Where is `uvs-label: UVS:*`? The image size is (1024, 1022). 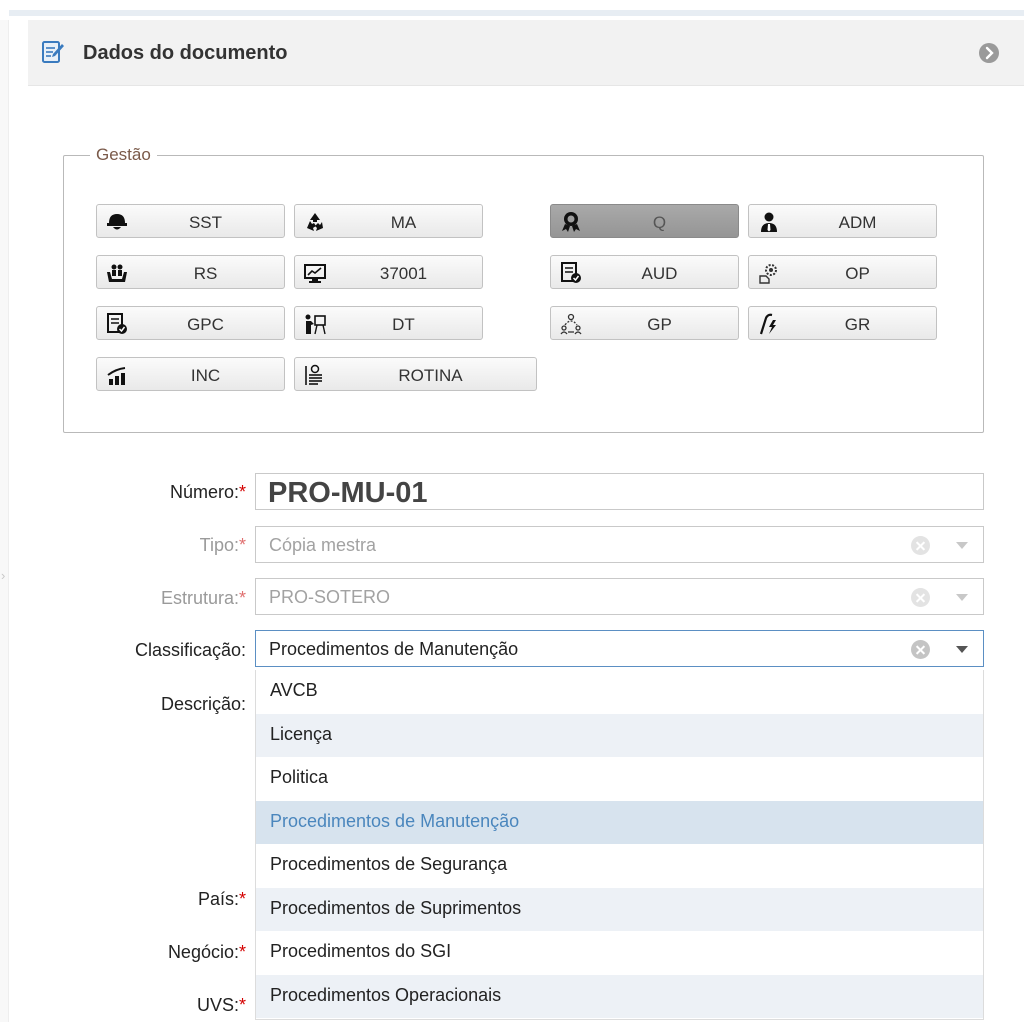
uvs-label: UVS:* is located at coordinates (221, 1005).